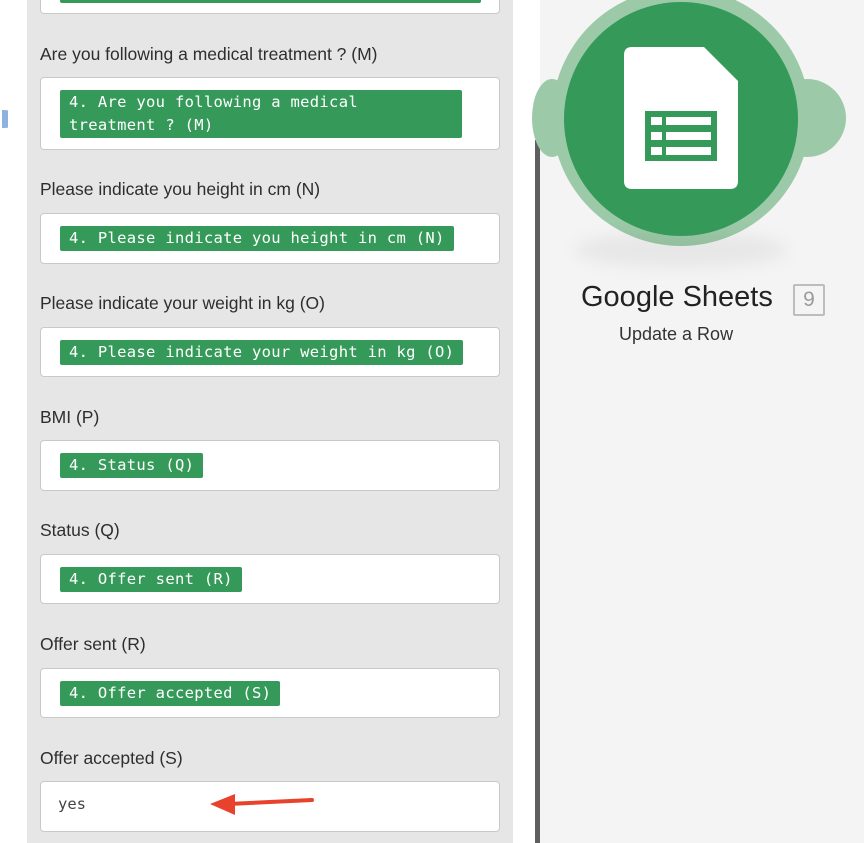 The width and height of the screenshot is (864, 843). What do you see at coordinates (262, 352) in the screenshot?
I see `mapped-value-pill: 4. Please indicate your weight in kg (O)` at bounding box center [262, 352].